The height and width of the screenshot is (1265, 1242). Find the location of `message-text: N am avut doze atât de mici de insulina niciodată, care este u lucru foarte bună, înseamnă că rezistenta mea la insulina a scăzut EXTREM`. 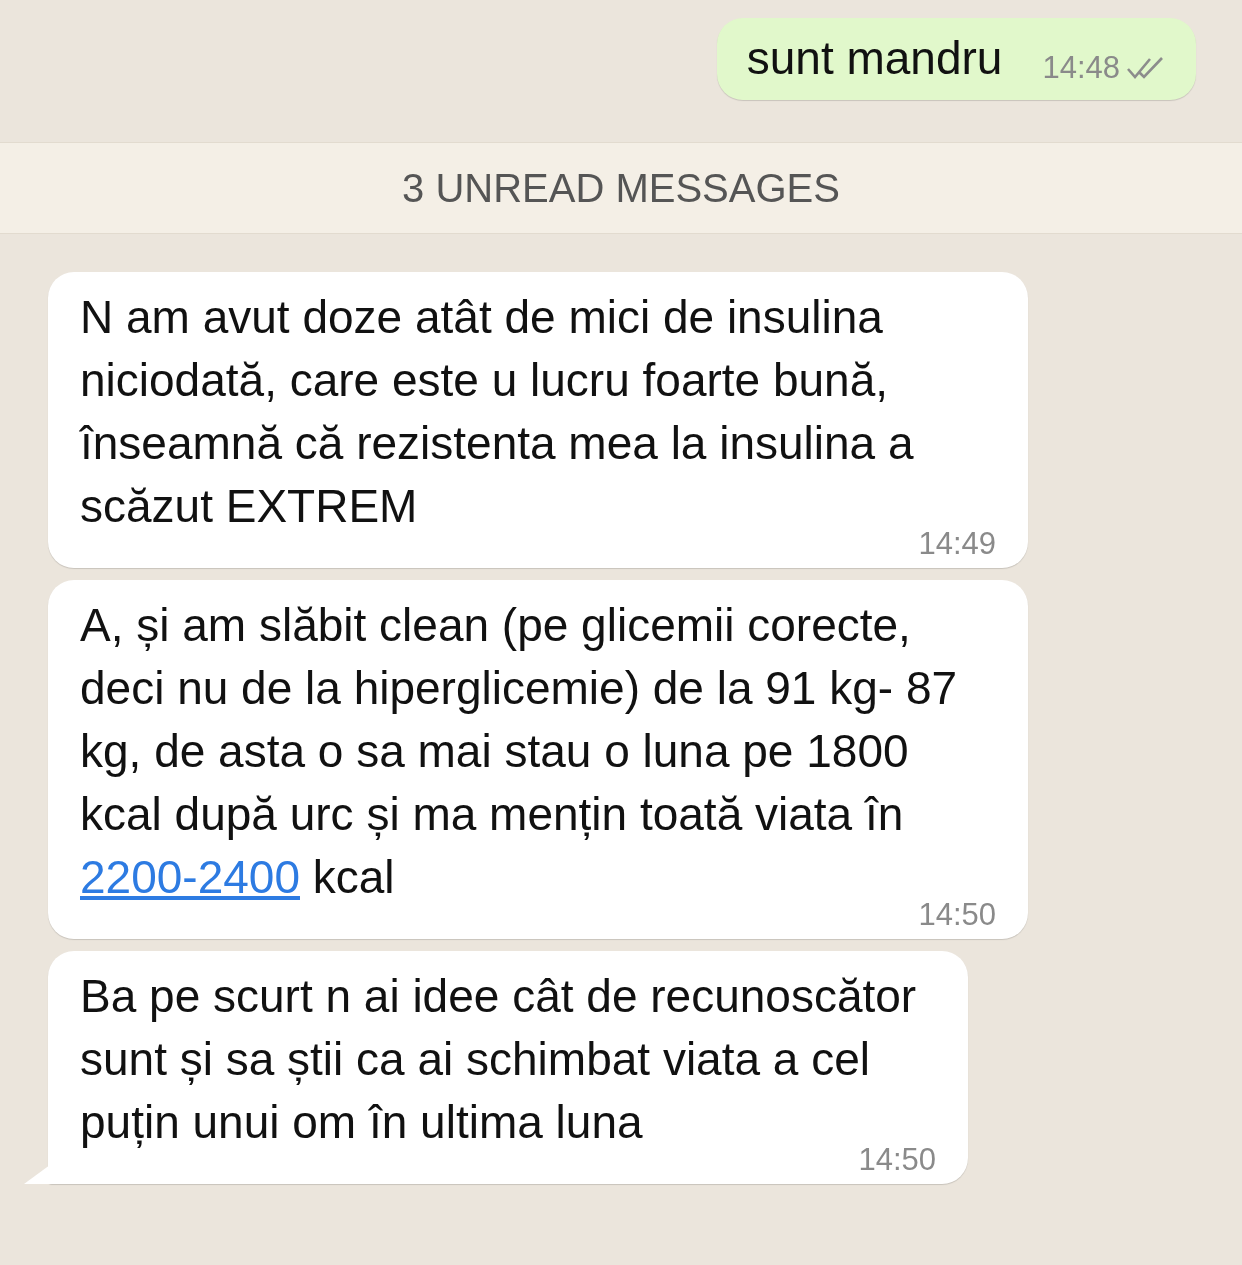

message-text: N am avut doze atât de mici de insulina niciodată, care este u lucru foarte bună, înseamnă că rezistenta mea la insulina a scăzut EXTREM is located at coordinates (497, 412).